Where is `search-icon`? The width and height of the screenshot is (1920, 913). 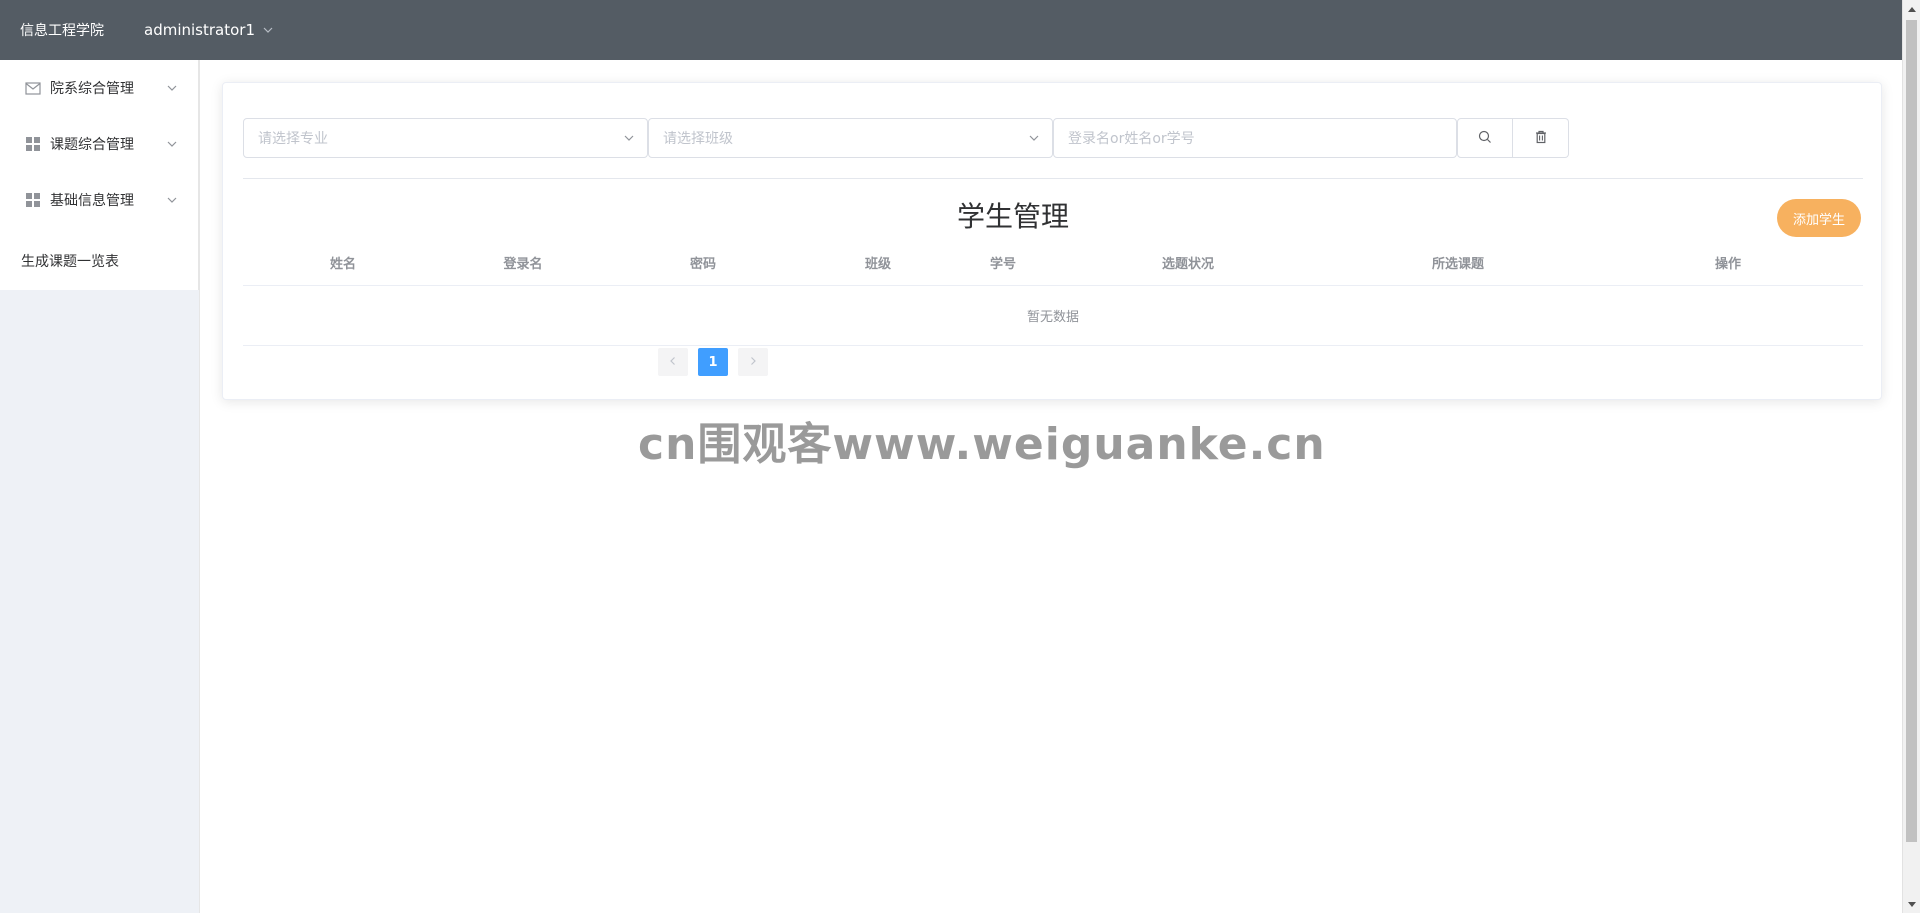
search-icon is located at coordinates (1485, 138).